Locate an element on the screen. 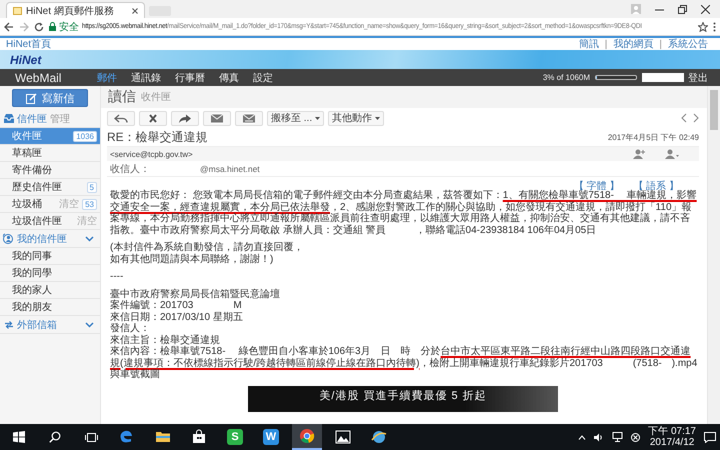 This screenshot has height=450, width=720. folder-item: 我的家人 is located at coordinates (50, 290).